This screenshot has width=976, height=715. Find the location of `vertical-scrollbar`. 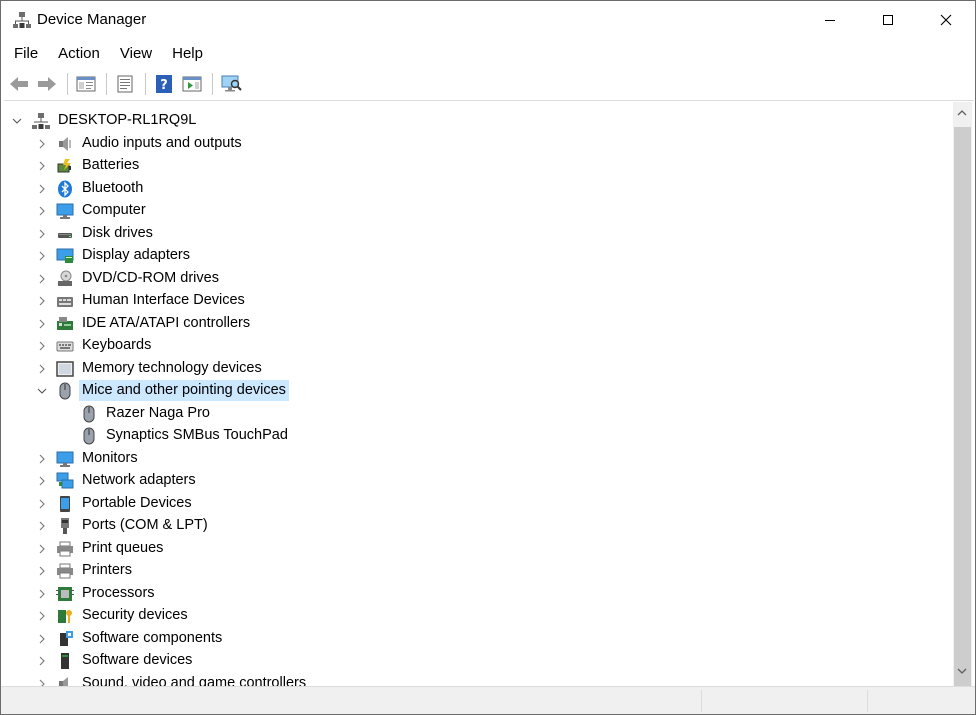

vertical-scrollbar is located at coordinates (962, 396).